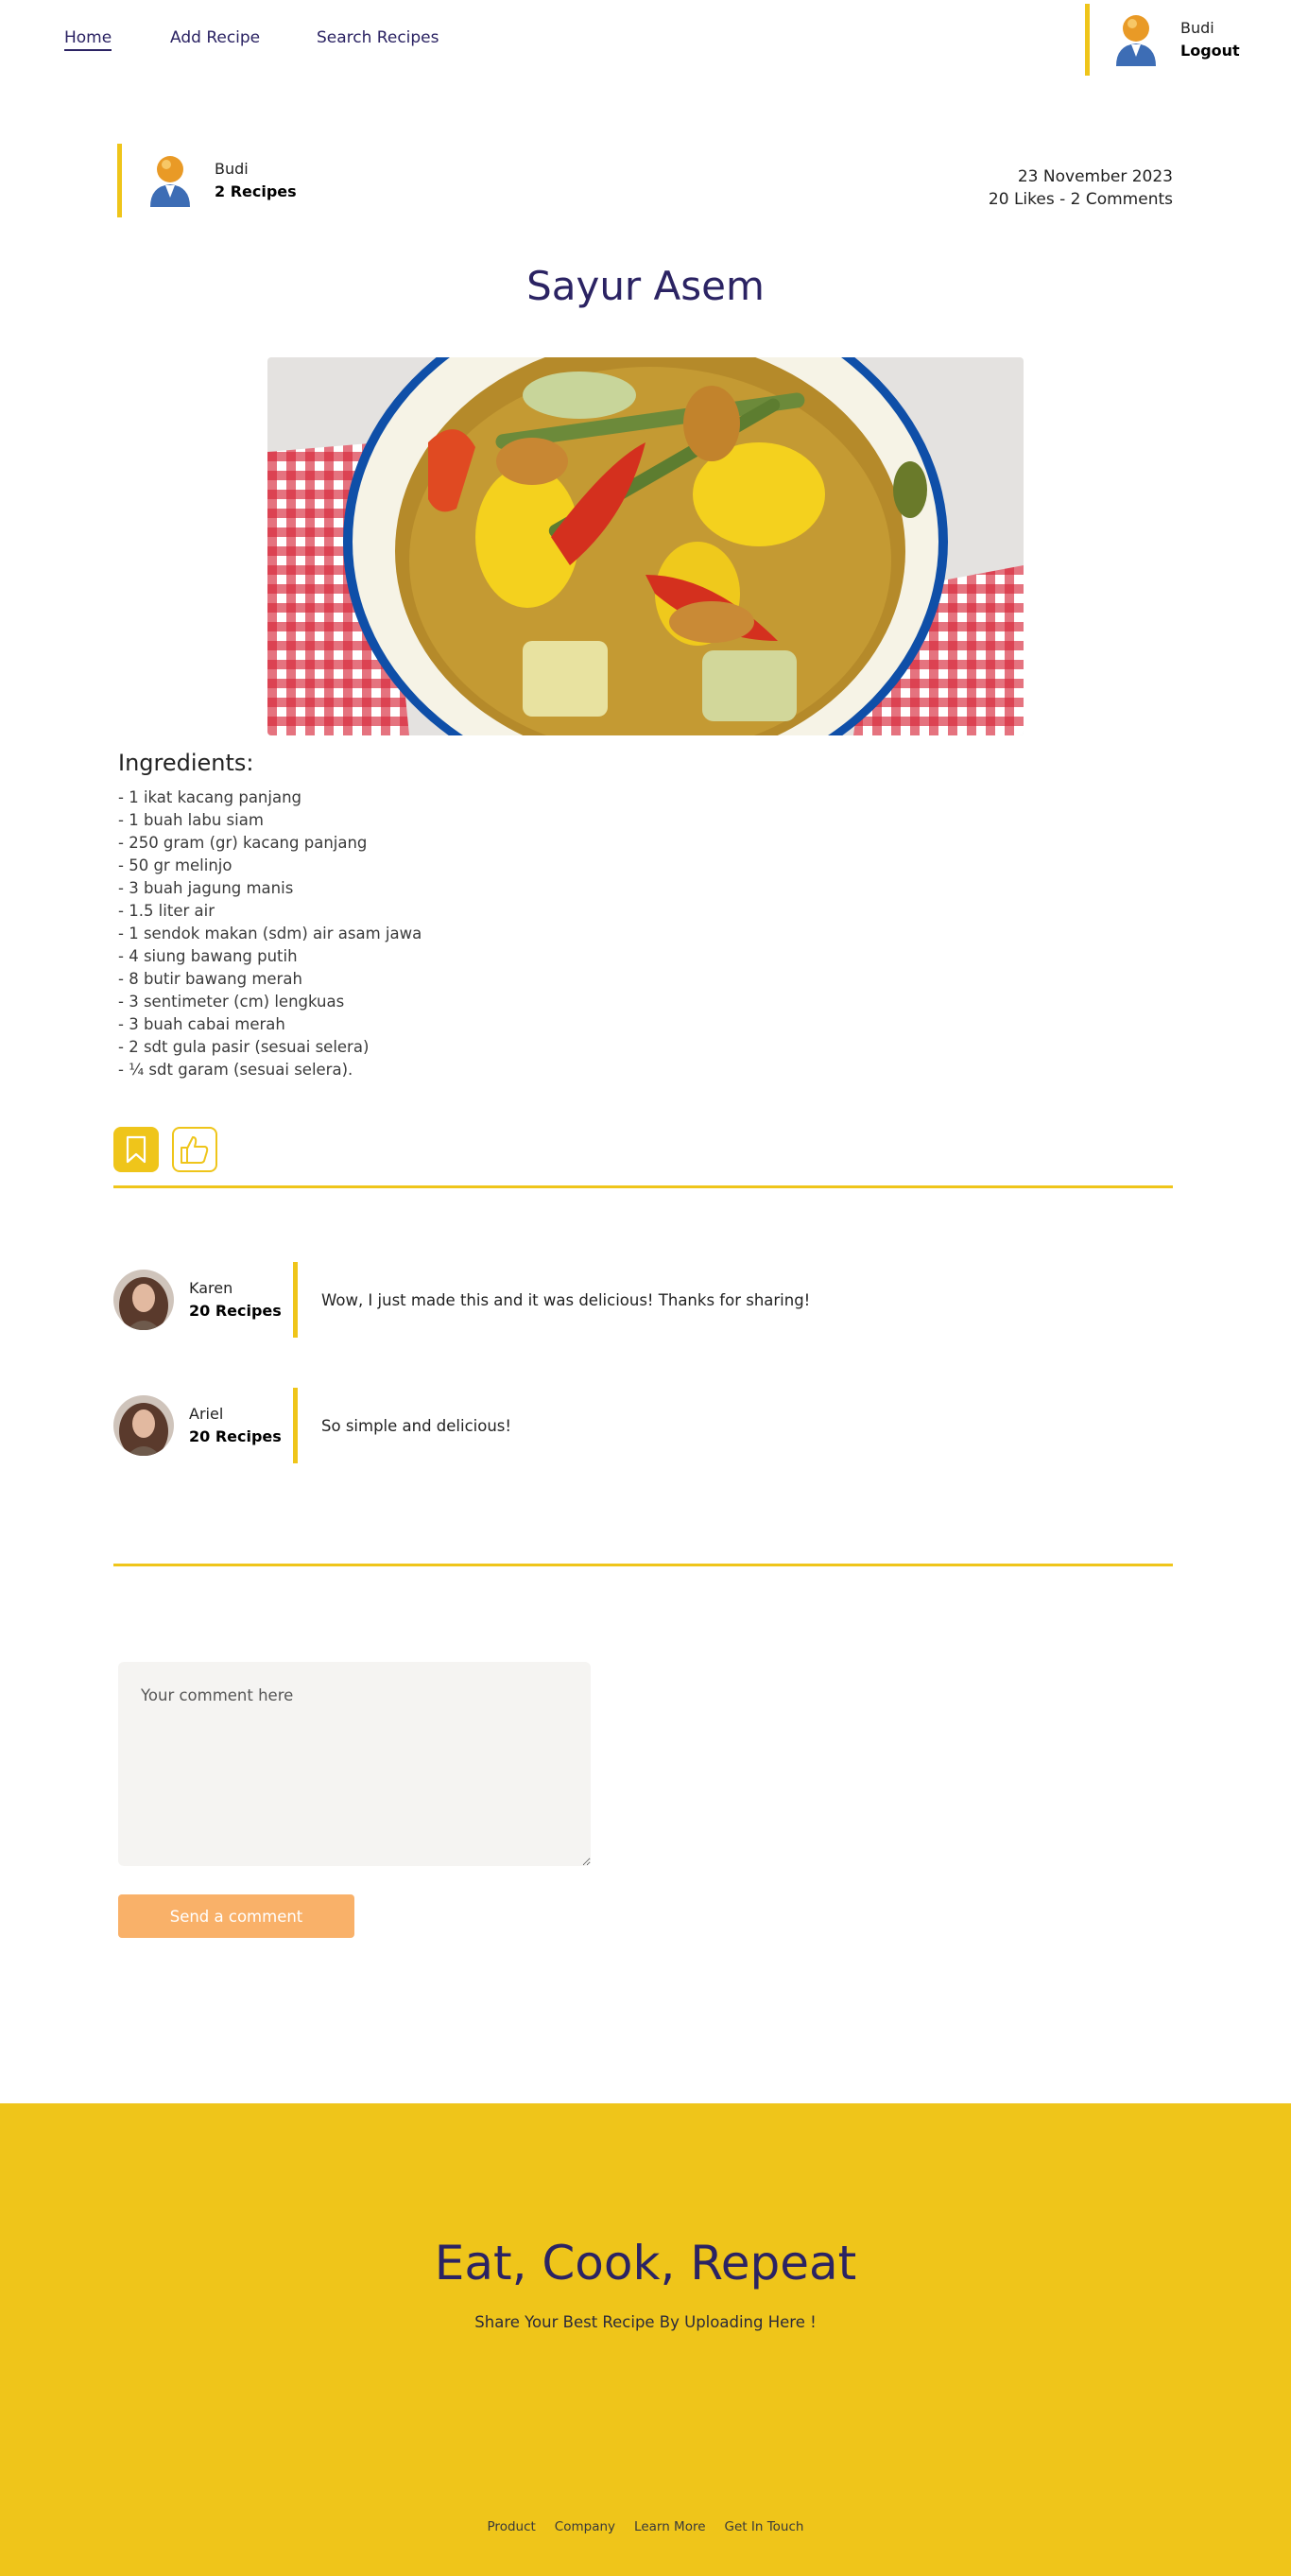 The width and height of the screenshot is (1291, 2576). I want to click on ingredient-item: - 8 butir bawang merah, so click(210, 979).